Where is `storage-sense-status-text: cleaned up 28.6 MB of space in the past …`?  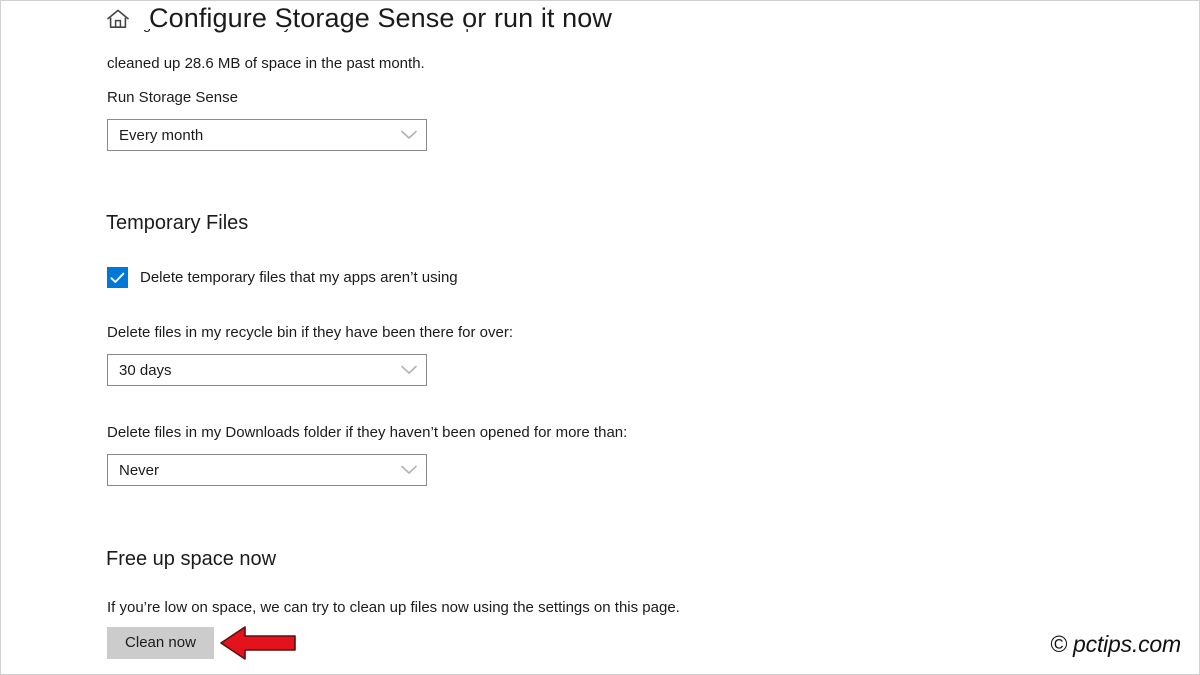
storage-sense-status-text: cleaned up 28.6 MB of space in the past … is located at coordinates (266, 63).